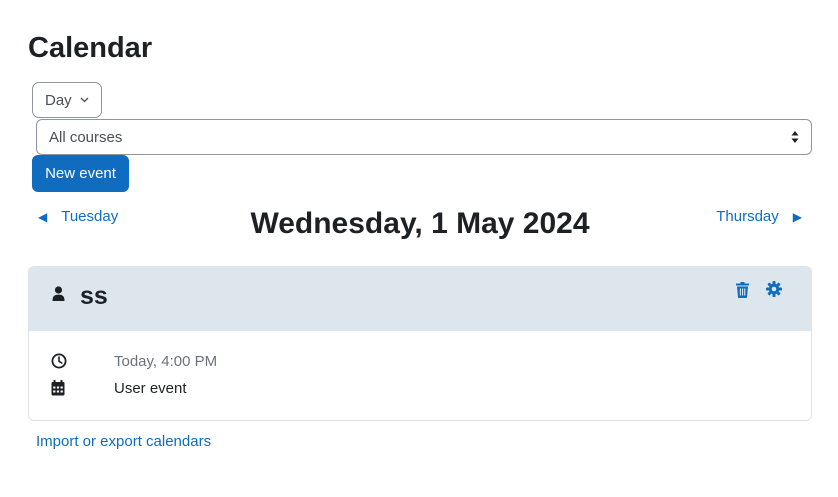  What do you see at coordinates (58, 296) in the screenshot?
I see `user-icon` at bounding box center [58, 296].